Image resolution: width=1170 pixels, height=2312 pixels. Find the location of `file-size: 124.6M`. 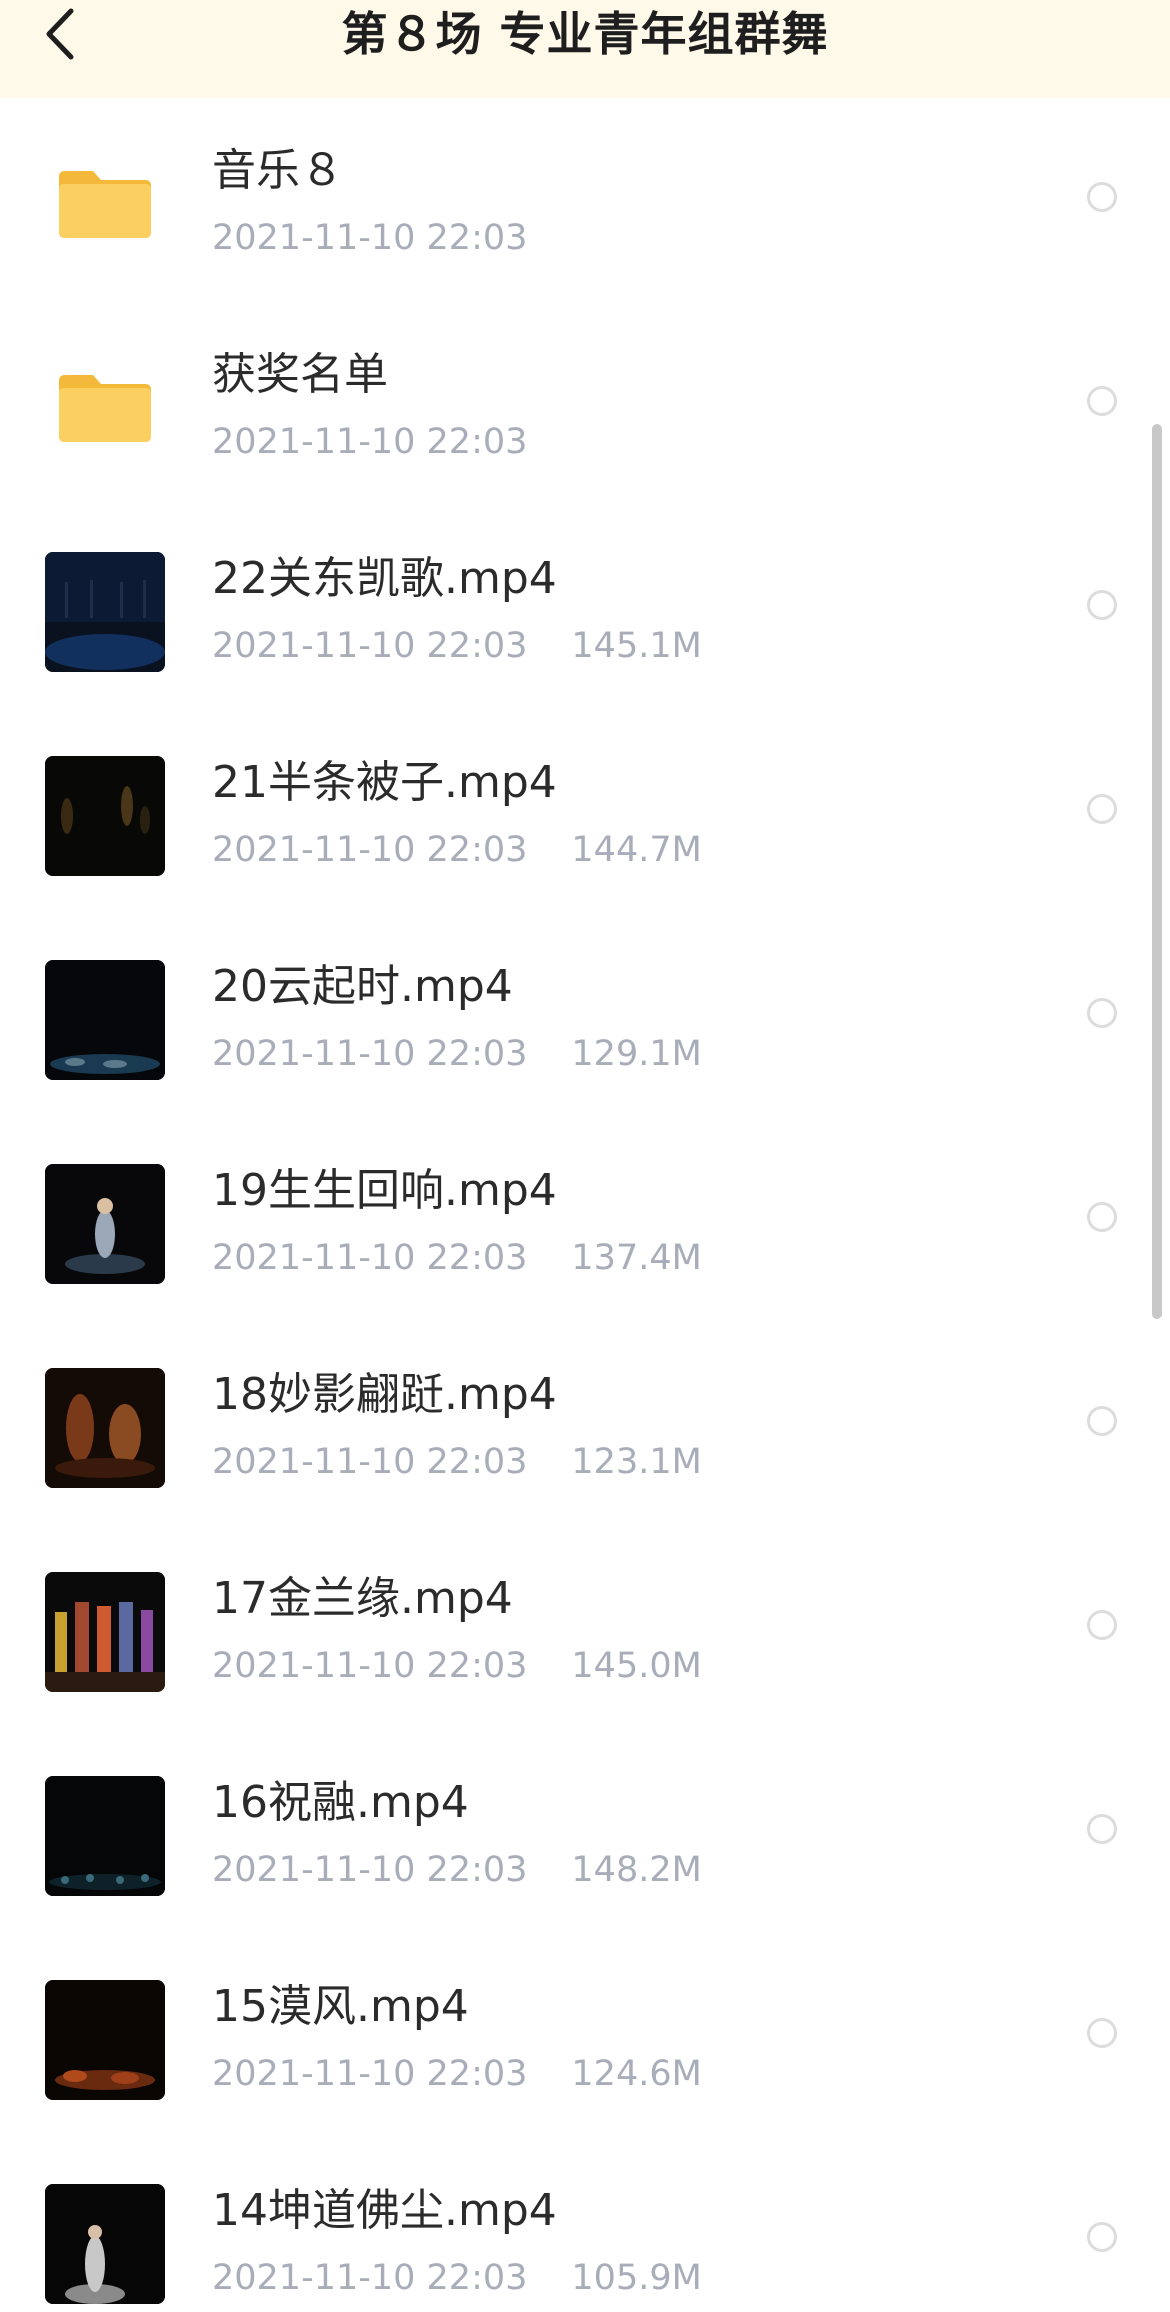

file-size: 124.6M is located at coordinates (636, 2074).